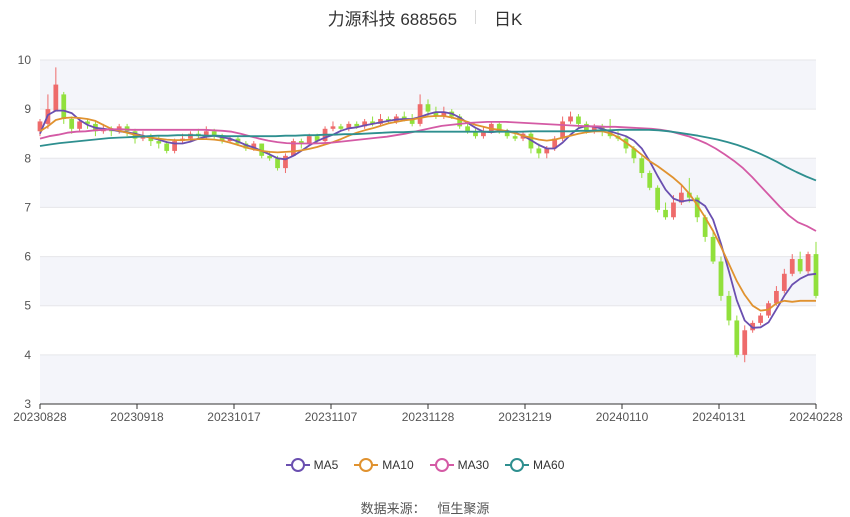 The width and height of the screenshot is (850, 517). I want to click on ma60-legend-icon, so click(517, 465).